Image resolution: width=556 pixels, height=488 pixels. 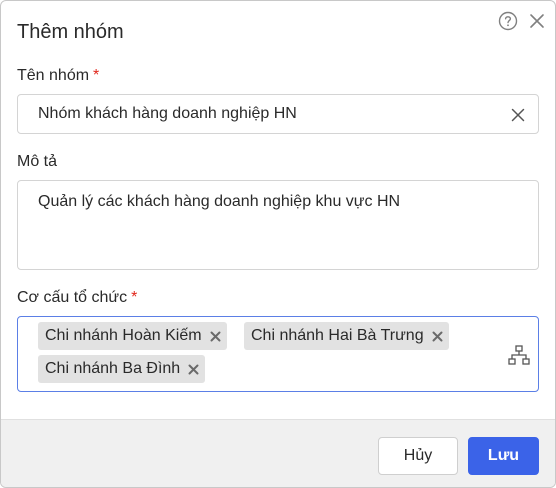 I want to click on org-structure-label: Cơ cấu tổ chức *, so click(x=77, y=298).